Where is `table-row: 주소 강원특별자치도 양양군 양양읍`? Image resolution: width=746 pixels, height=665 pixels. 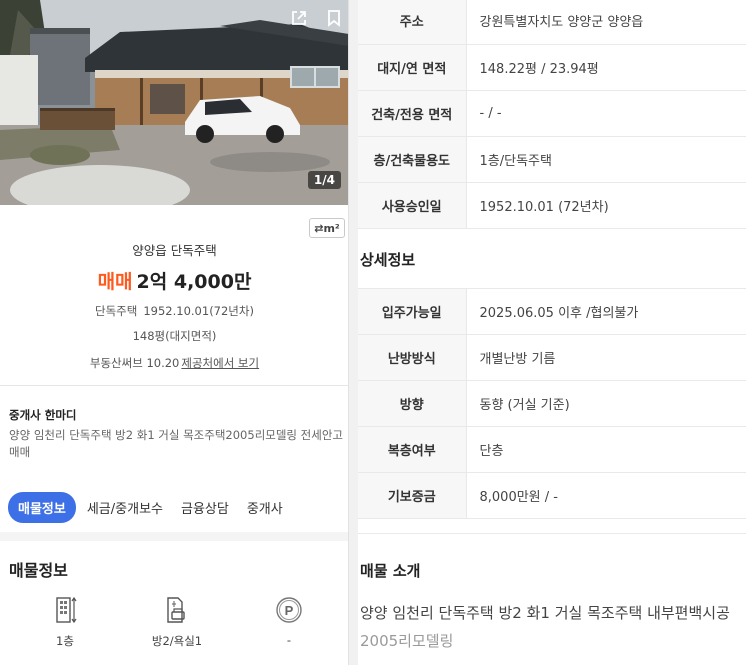
table-row: 주소 강원특별자치도 양양군 양양읍 is located at coordinates (552, 22).